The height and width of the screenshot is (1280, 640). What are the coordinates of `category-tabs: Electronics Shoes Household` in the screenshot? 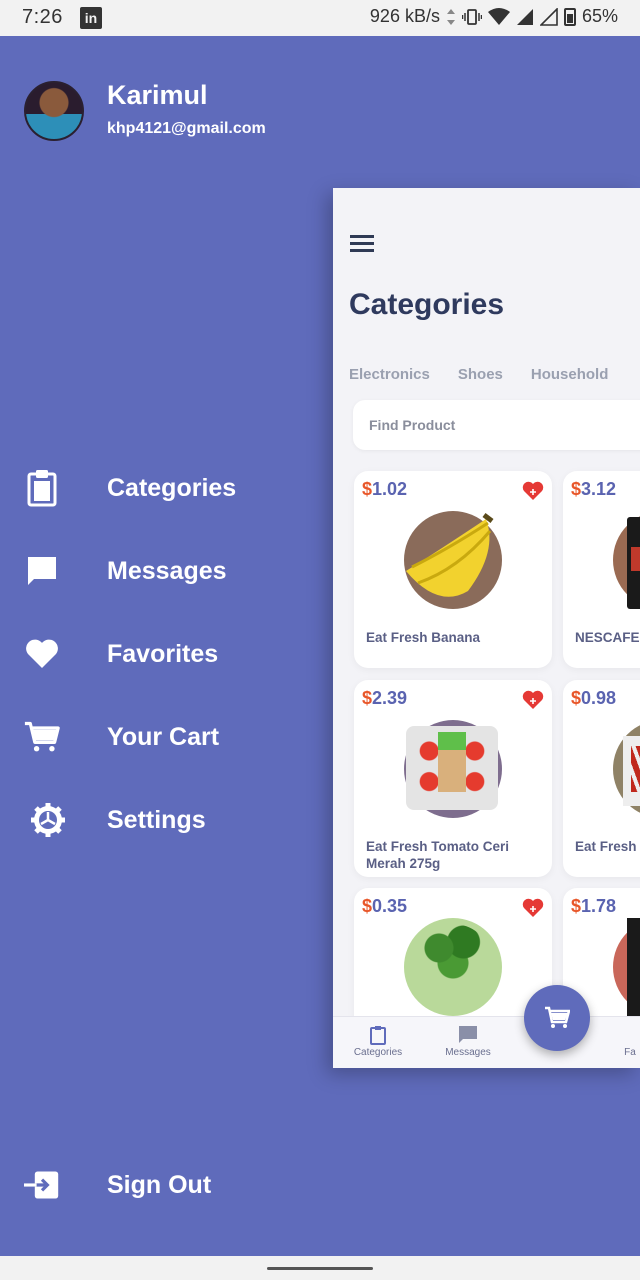 It's located at (478, 374).